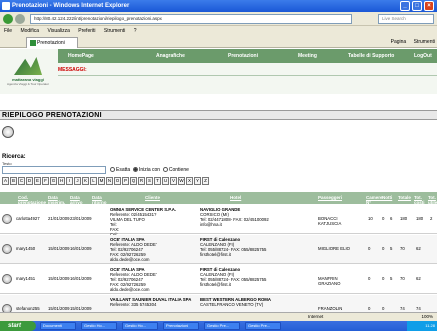  I want to click on letter-d: D, so click(29, 181).